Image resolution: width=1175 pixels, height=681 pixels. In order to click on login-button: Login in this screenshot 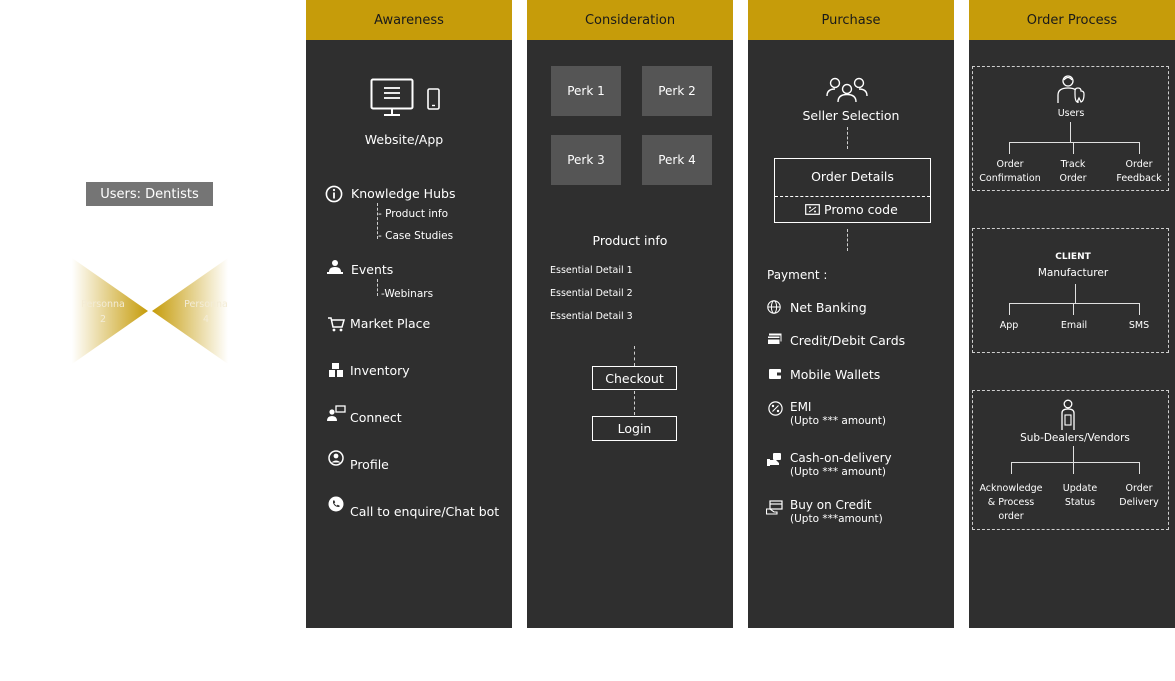, I will do `click(634, 428)`.